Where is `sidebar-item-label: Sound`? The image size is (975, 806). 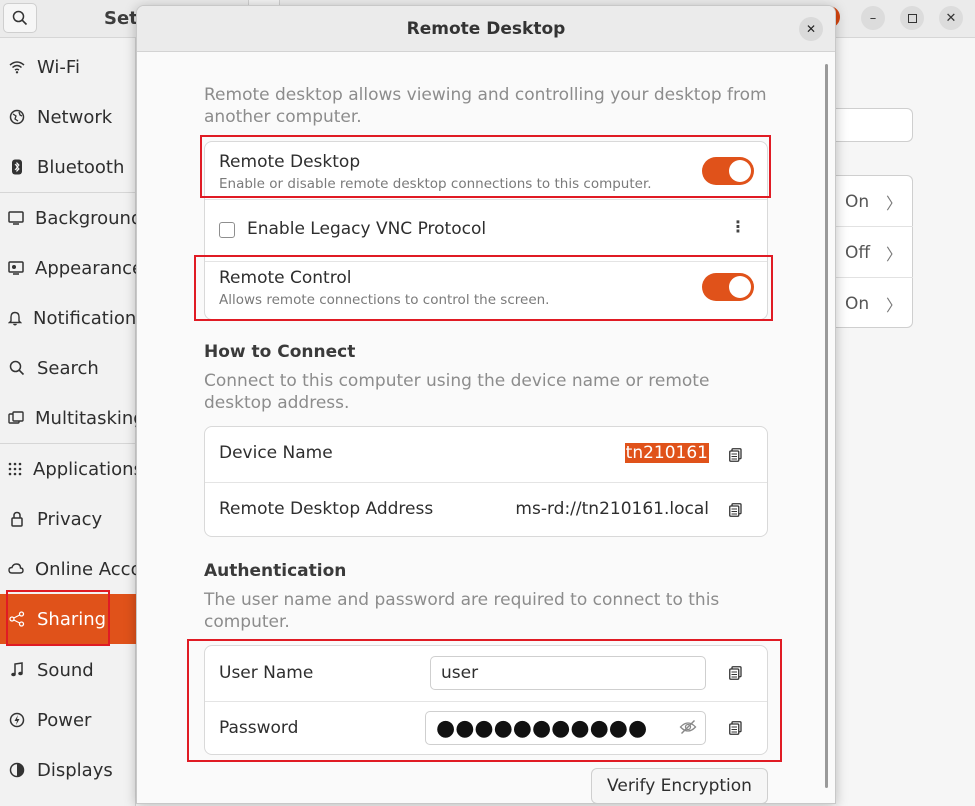 sidebar-item-label: Sound is located at coordinates (65, 670).